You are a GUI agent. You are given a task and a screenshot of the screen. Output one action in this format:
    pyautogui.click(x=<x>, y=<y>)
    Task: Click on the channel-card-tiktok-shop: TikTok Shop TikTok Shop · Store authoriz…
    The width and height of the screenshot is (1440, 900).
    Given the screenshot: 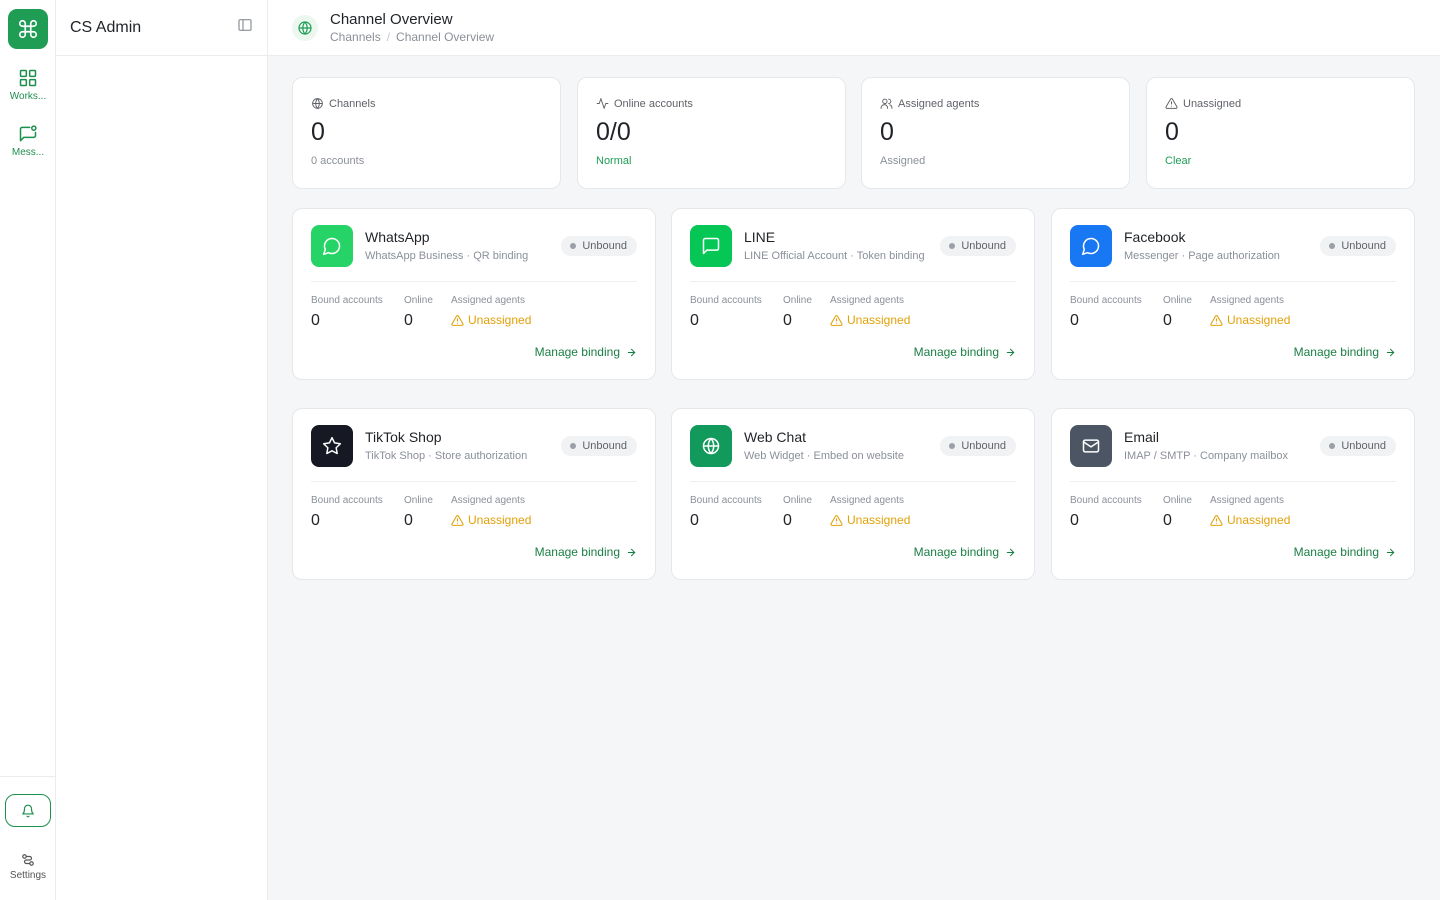 What is the action you would take?
    pyautogui.click(x=474, y=494)
    